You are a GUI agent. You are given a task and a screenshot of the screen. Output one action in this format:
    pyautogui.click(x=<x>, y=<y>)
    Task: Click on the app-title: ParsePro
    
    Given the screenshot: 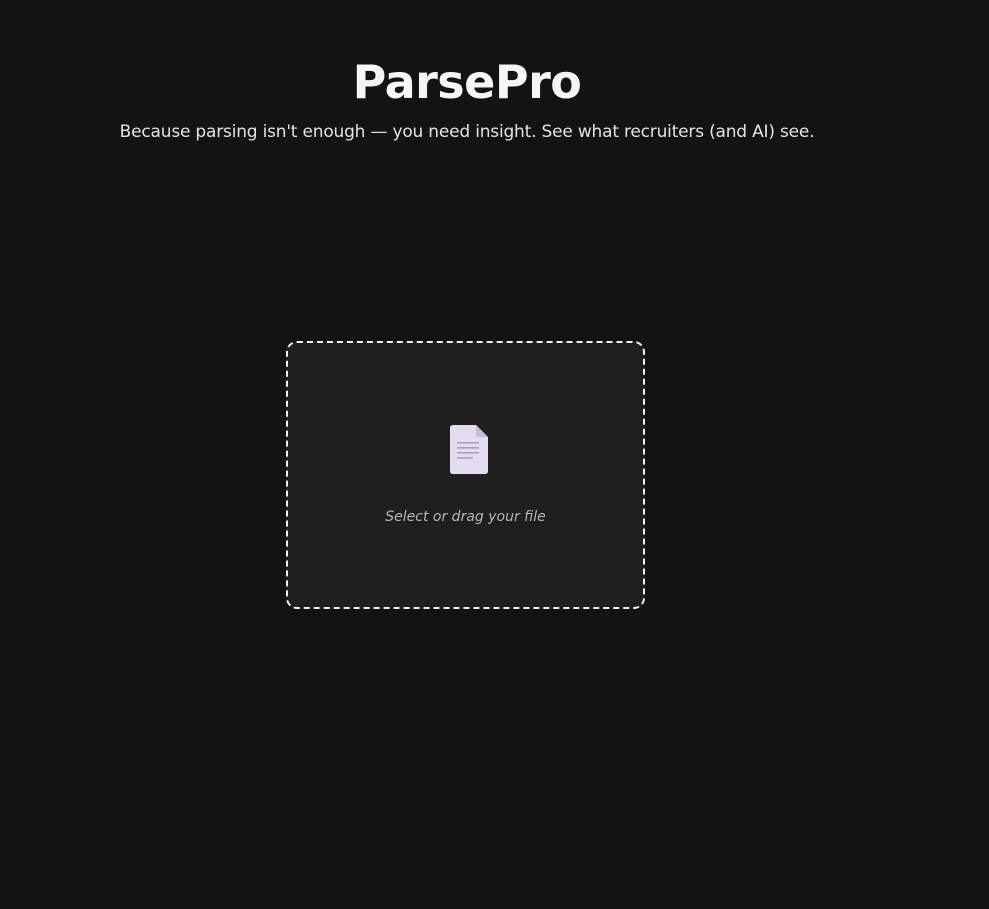 What is the action you would take?
    pyautogui.click(x=467, y=82)
    